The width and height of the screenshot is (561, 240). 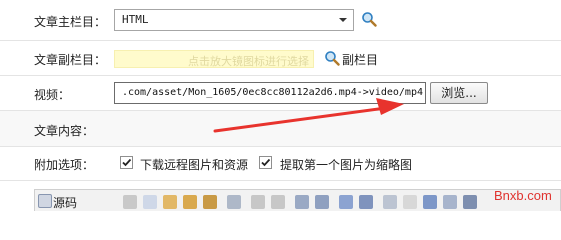 What do you see at coordinates (302, 202) in the screenshot?
I see `find-icon` at bounding box center [302, 202].